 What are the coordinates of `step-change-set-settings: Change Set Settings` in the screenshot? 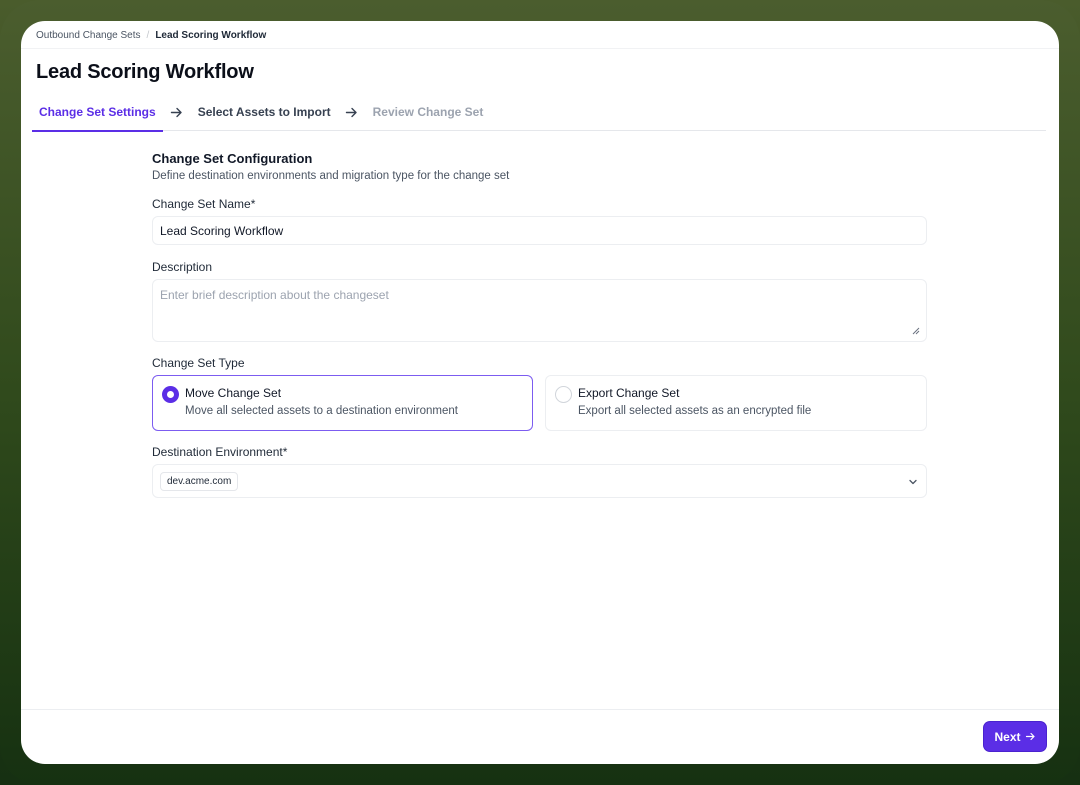 It's located at (97, 114).